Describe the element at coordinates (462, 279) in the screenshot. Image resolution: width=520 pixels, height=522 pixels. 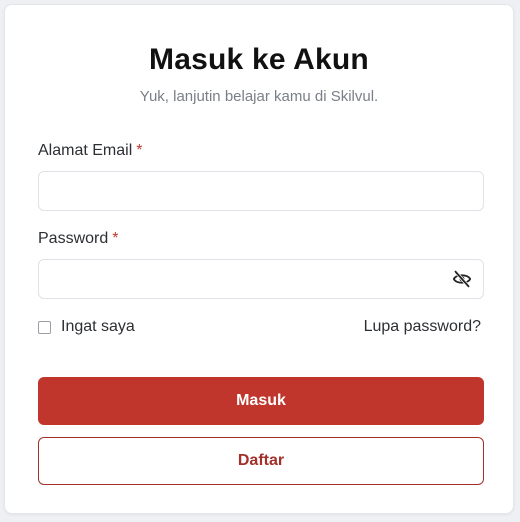
I see `eye-slash-icon` at that location.